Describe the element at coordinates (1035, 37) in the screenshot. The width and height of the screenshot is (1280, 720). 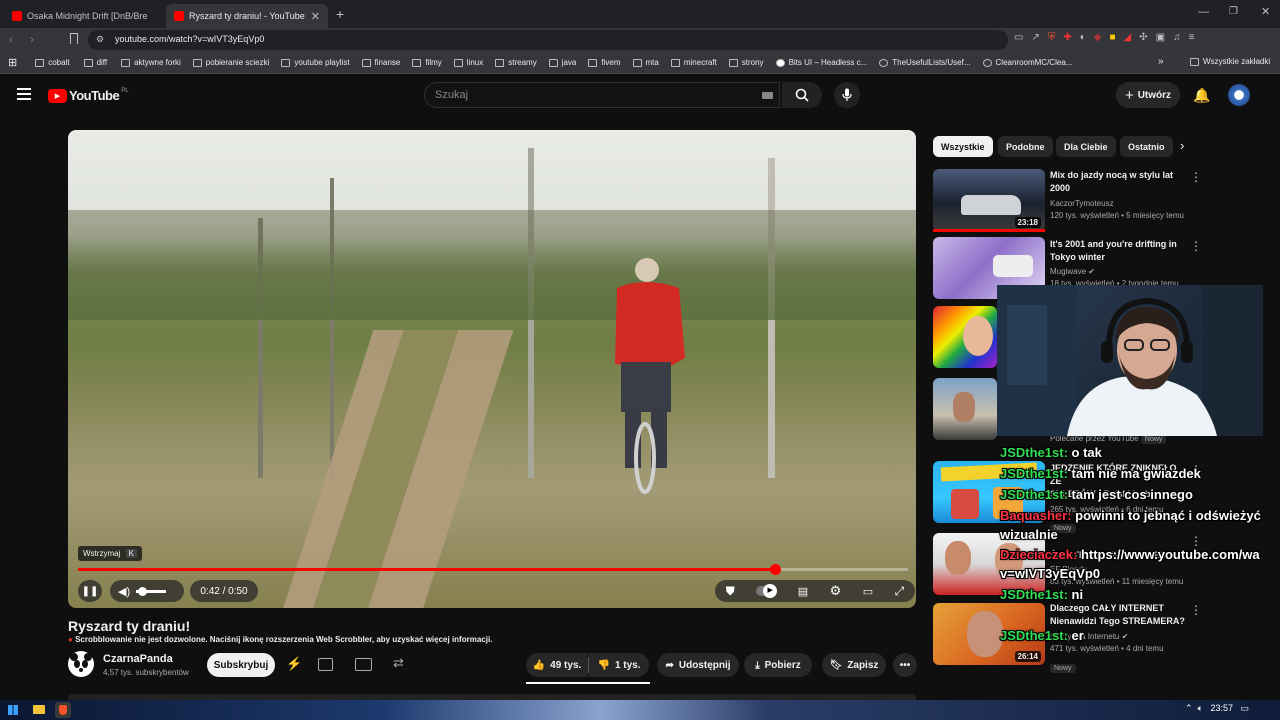
I see `share-icon: ↗` at that location.